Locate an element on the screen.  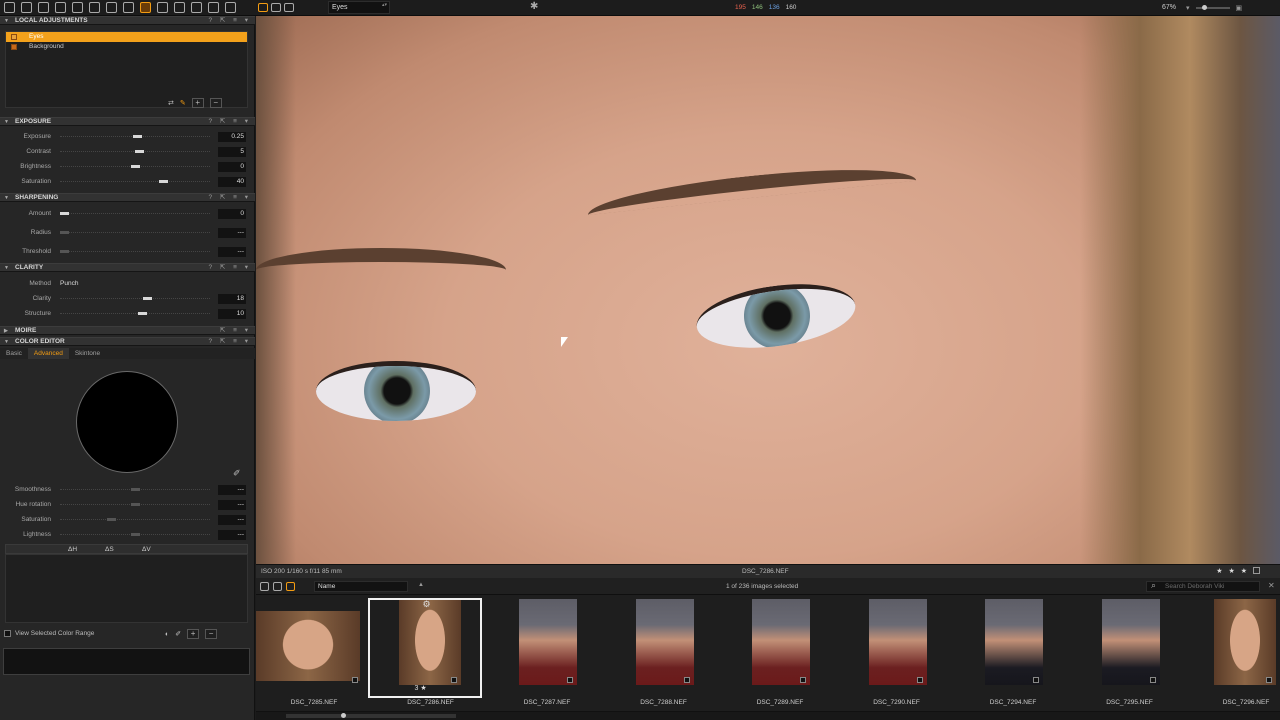
camera-icon is located at coordinates (43, 7).